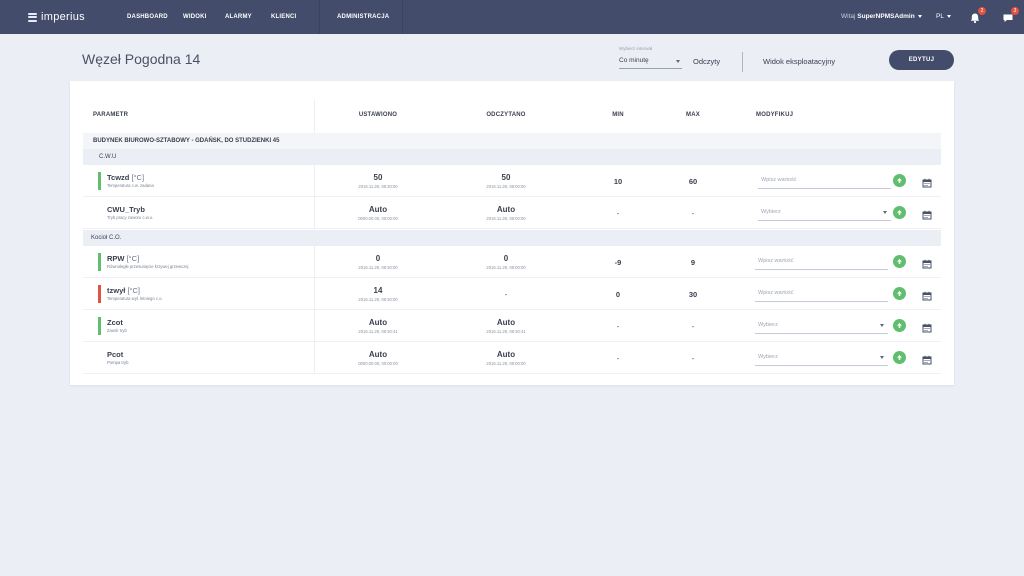 This screenshot has height=576, width=1024. I want to click on messages-chat-icon: 3, so click(1010, 15).